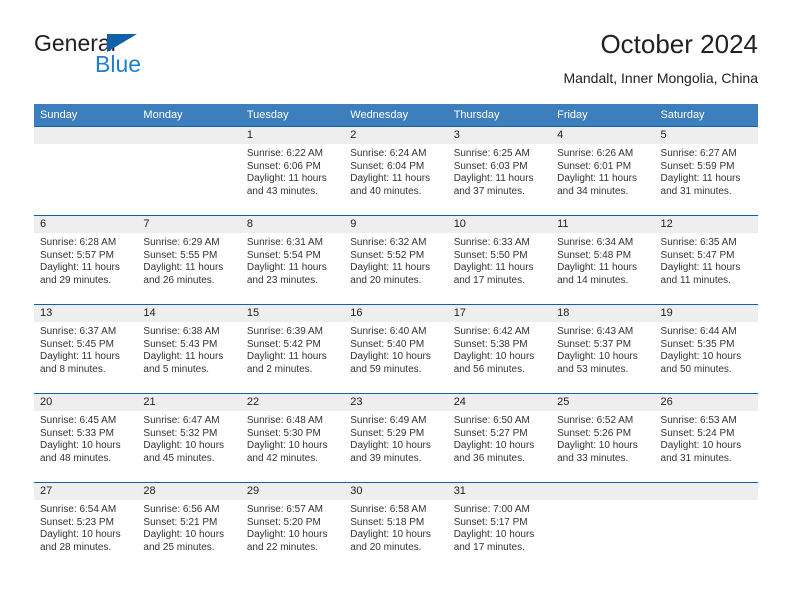 This screenshot has height=612, width=792. What do you see at coordinates (287, 541) in the screenshot?
I see `daylight-text: Daylight: 10 hours and 22 minutes.` at bounding box center [287, 541].